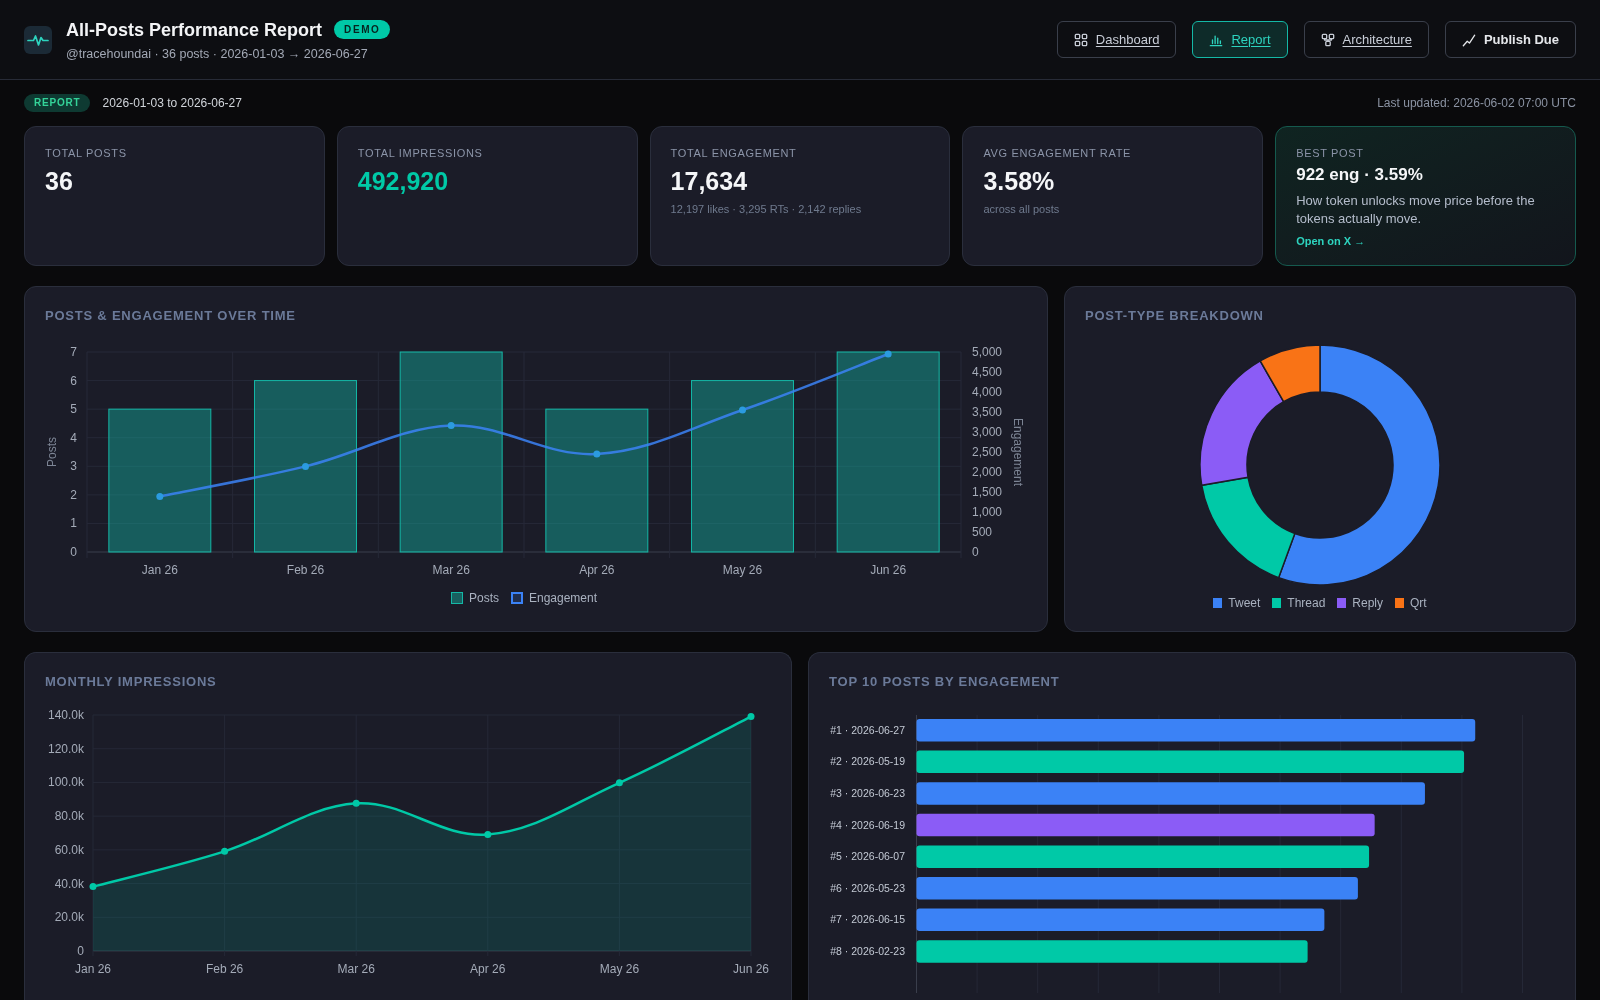 The image size is (1600, 1000). Describe the element at coordinates (987, 472) in the screenshot. I see `axis-tick-label: 2,000` at that location.